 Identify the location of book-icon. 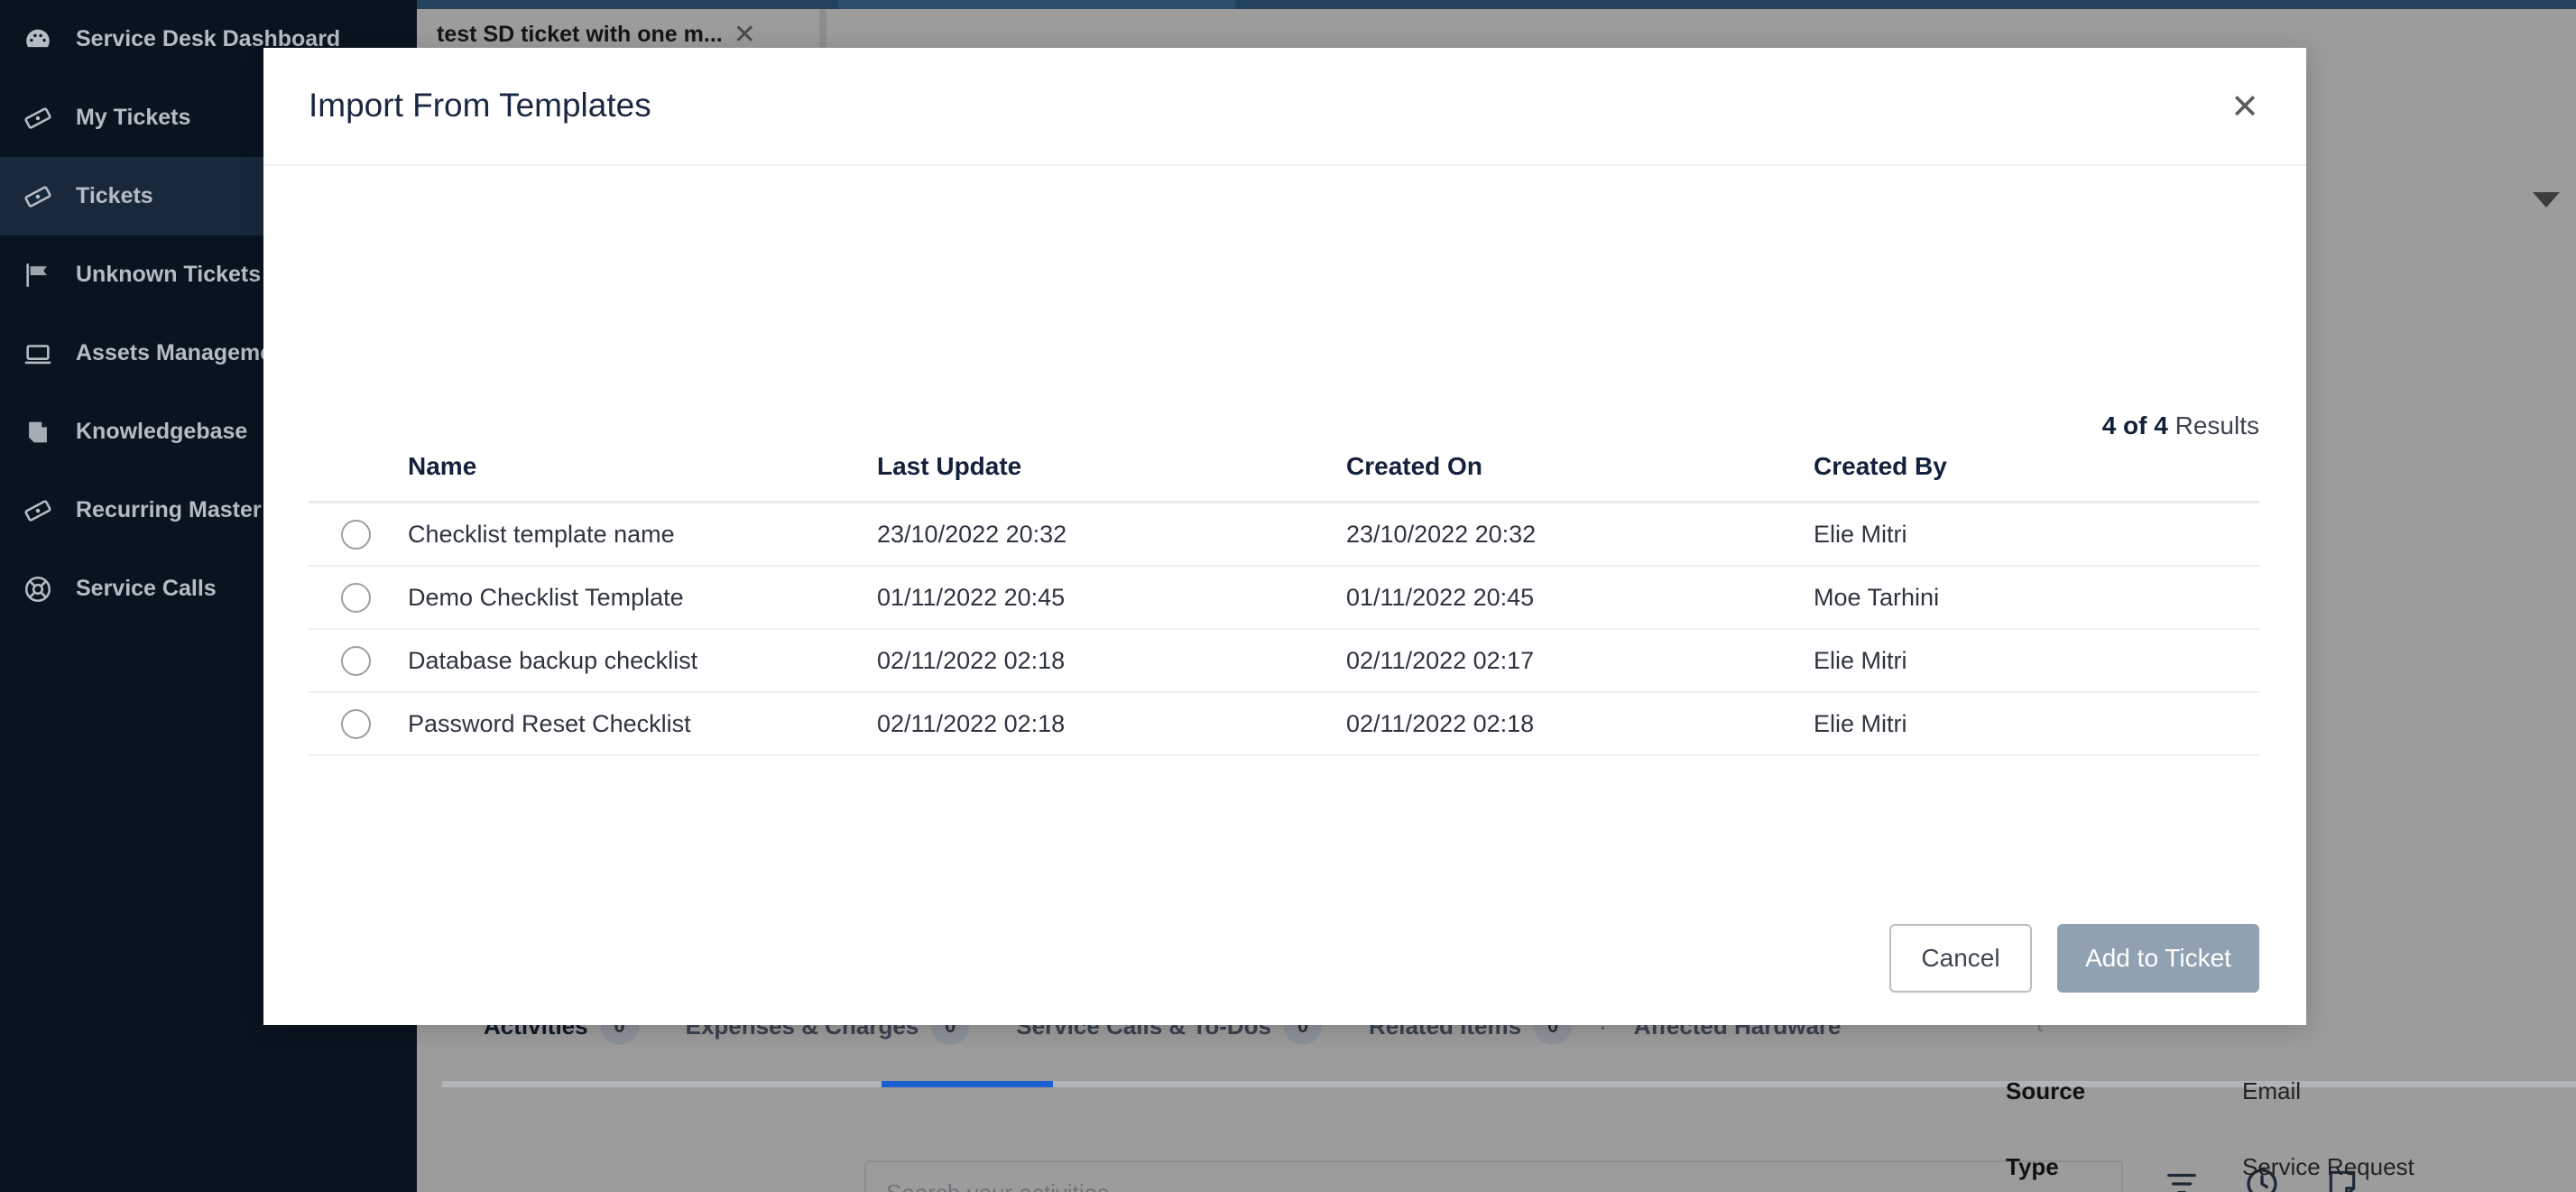
(38, 432).